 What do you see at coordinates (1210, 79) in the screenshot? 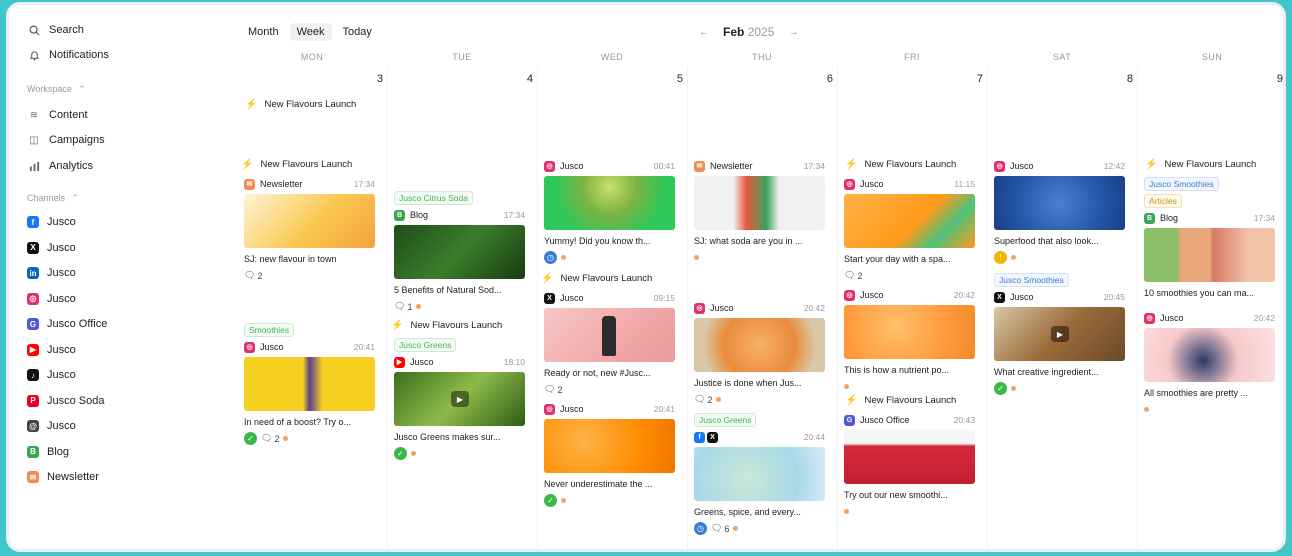
I see `day-date-sun: 9` at bounding box center [1210, 79].